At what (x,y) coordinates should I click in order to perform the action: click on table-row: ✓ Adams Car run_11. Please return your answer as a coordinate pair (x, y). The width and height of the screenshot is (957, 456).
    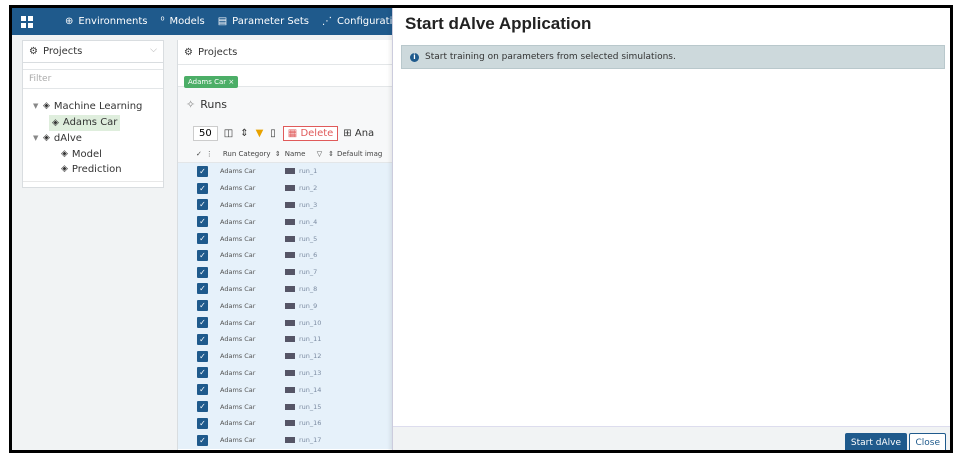
    Looking at the image, I should click on (290, 339).